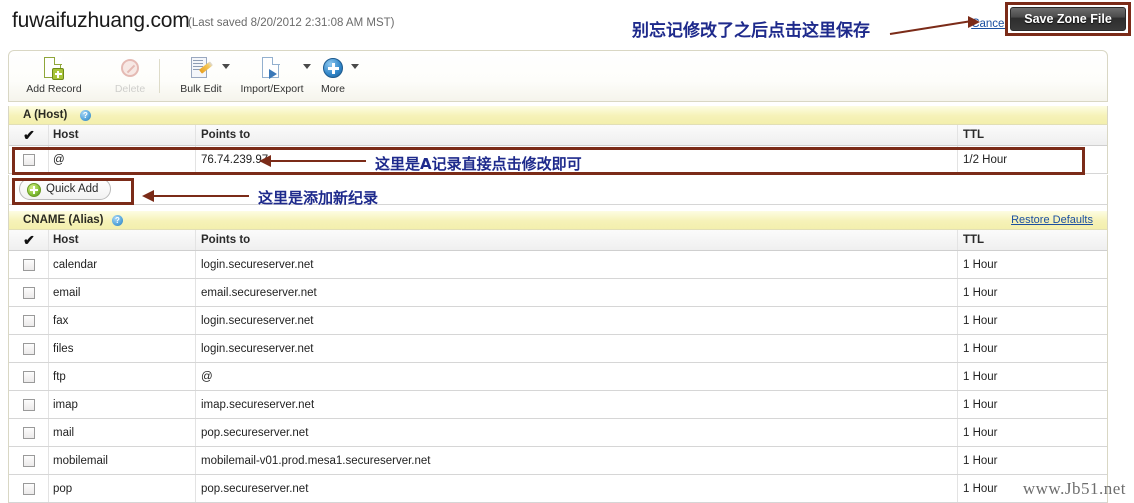 Image resolution: width=1134 pixels, height=503 pixels. I want to click on table-row: ftp @ 1 Hour, so click(558, 377).